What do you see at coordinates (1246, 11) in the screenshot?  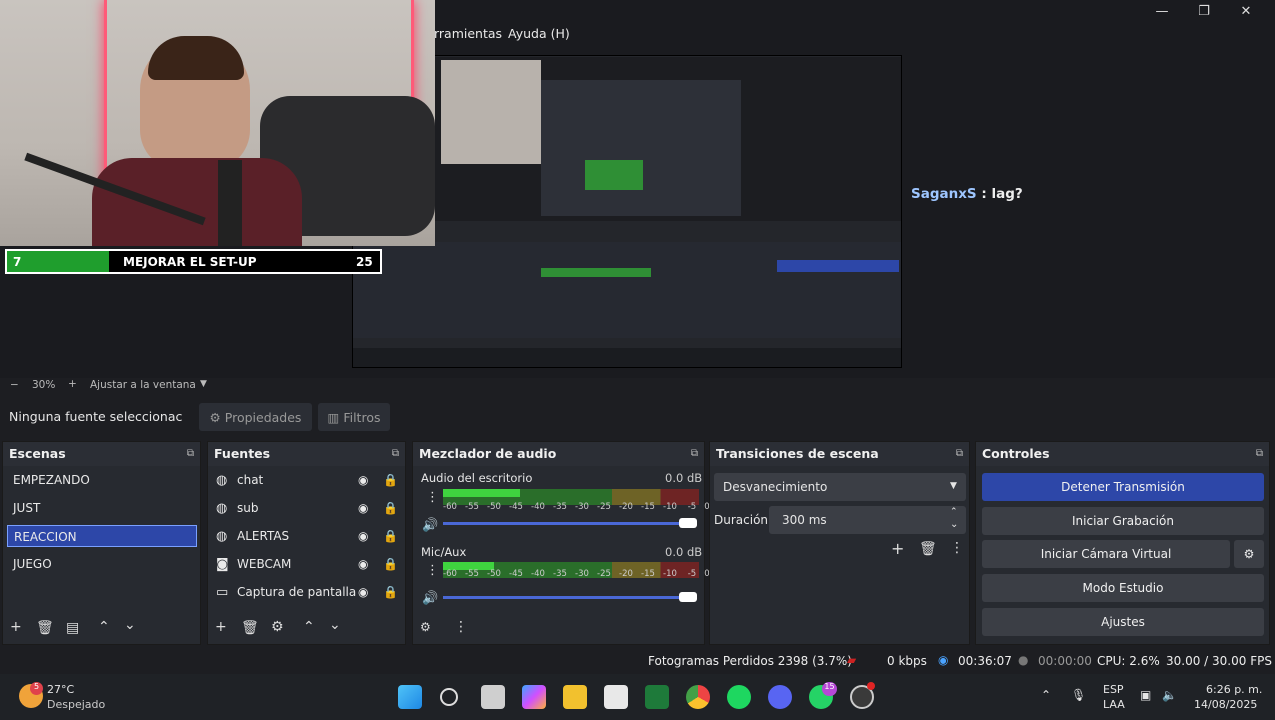 I see `close-button: ✕` at bounding box center [1246, 11].